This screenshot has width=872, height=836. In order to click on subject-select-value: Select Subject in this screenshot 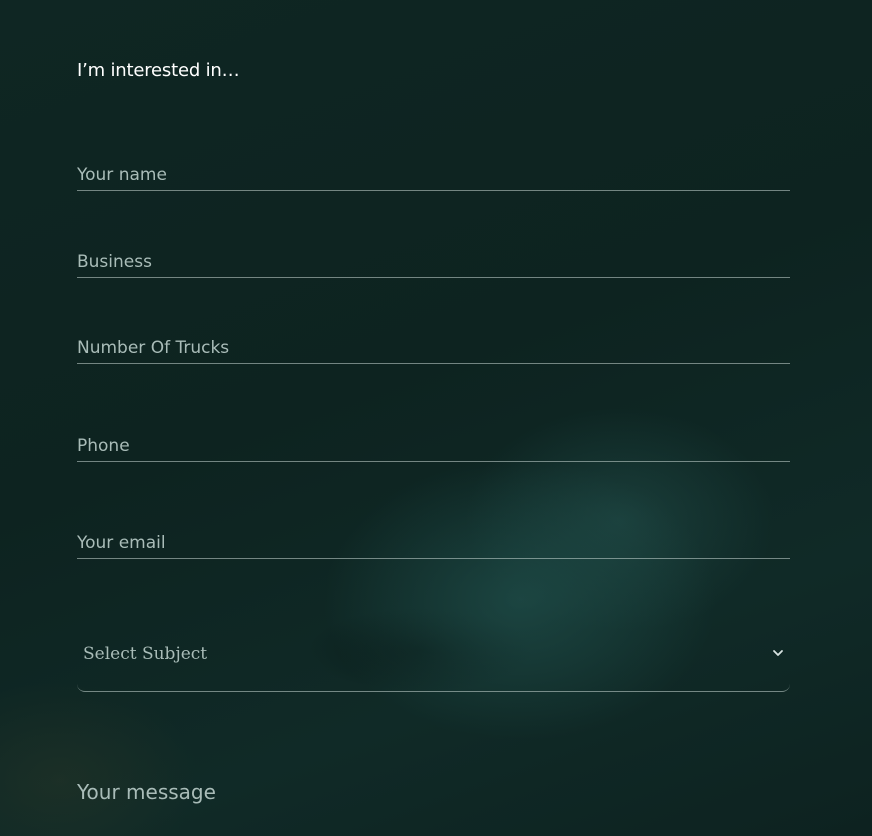, I will do `click(145, 654)`.